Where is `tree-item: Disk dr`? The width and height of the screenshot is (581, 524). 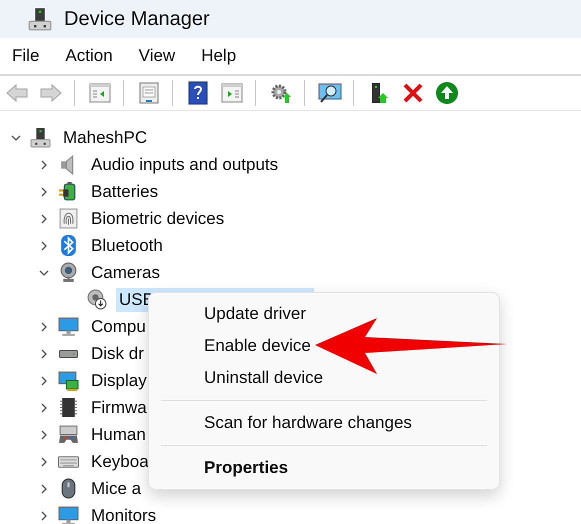 tree-item: Disk dr is located at coordinates (117, 354).